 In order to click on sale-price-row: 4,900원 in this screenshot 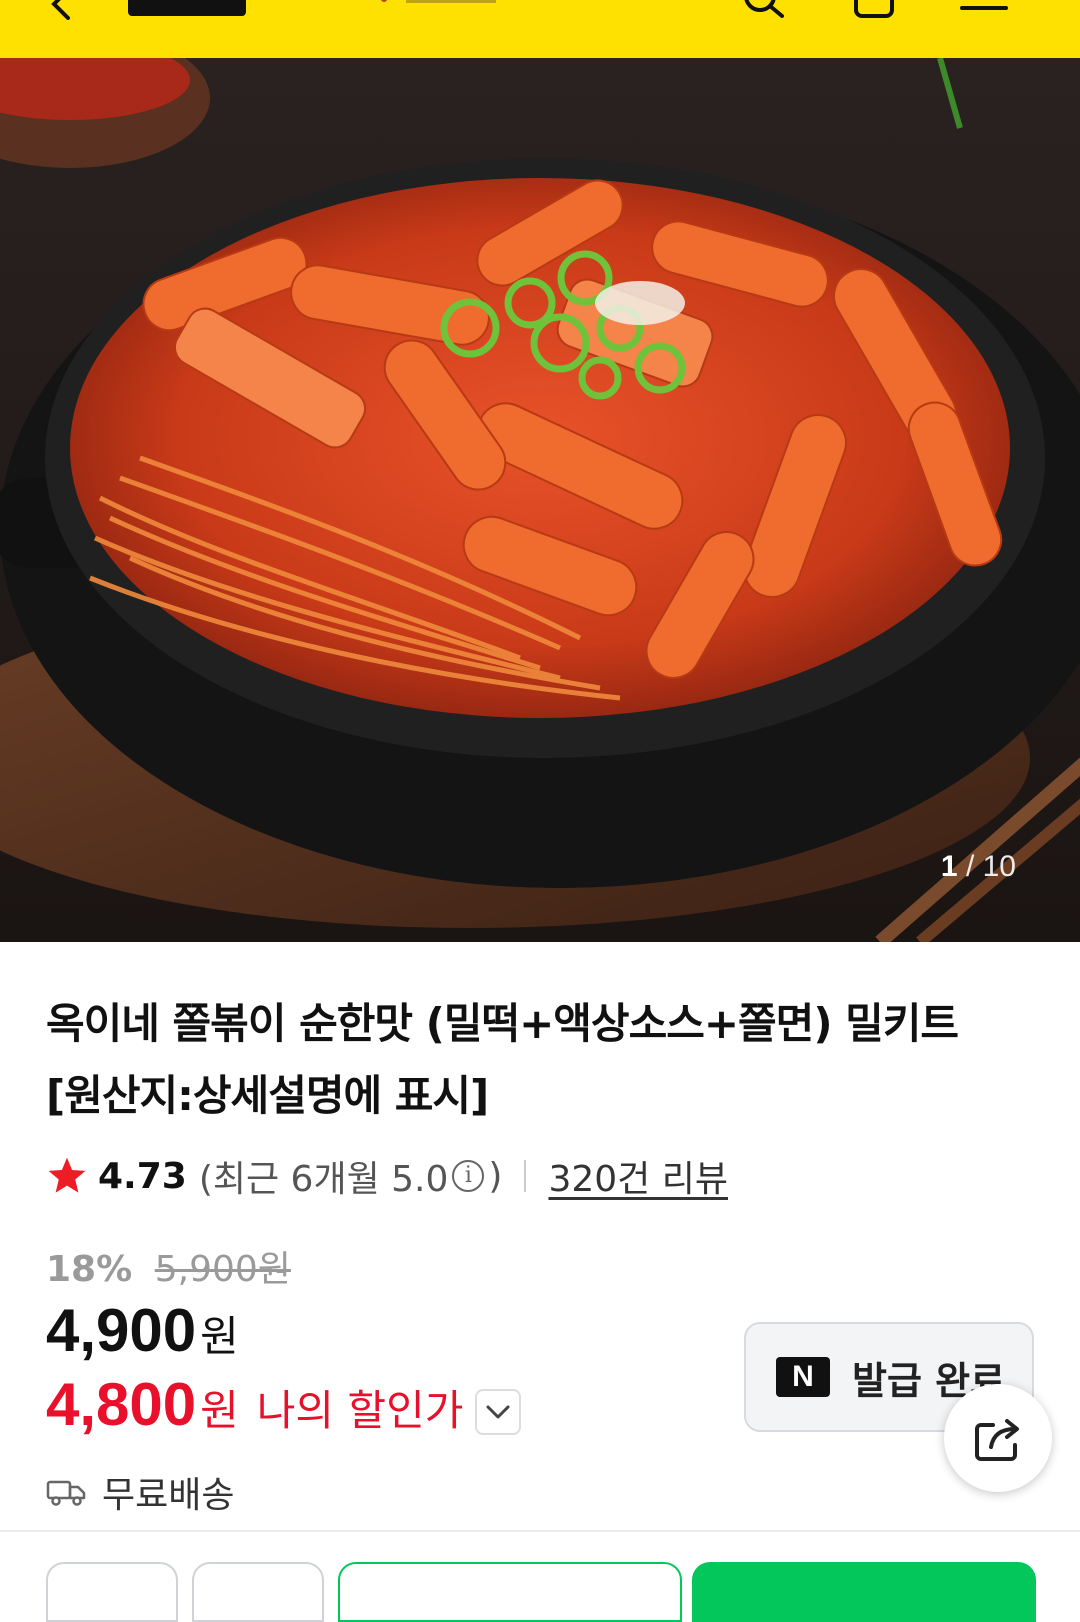, I will do `click(142, 1330)`.